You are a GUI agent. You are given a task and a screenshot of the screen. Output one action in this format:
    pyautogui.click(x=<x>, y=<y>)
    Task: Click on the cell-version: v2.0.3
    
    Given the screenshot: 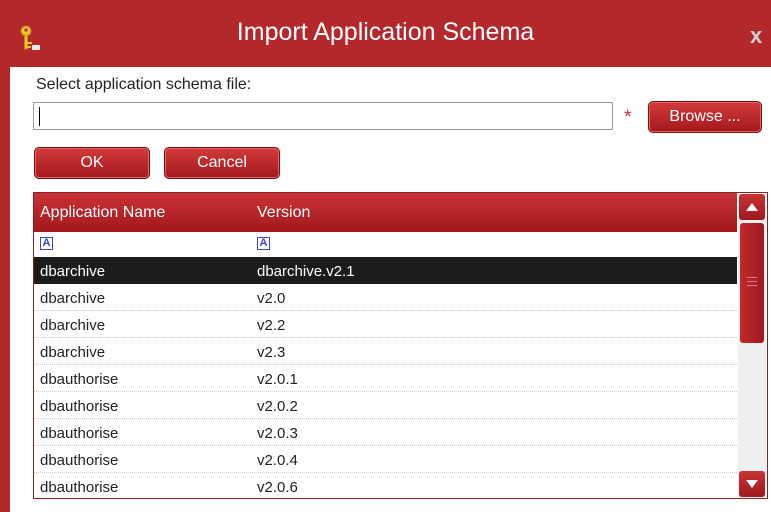 What is the action you would take?
    pyautogui.click(x=277, y=433)
    